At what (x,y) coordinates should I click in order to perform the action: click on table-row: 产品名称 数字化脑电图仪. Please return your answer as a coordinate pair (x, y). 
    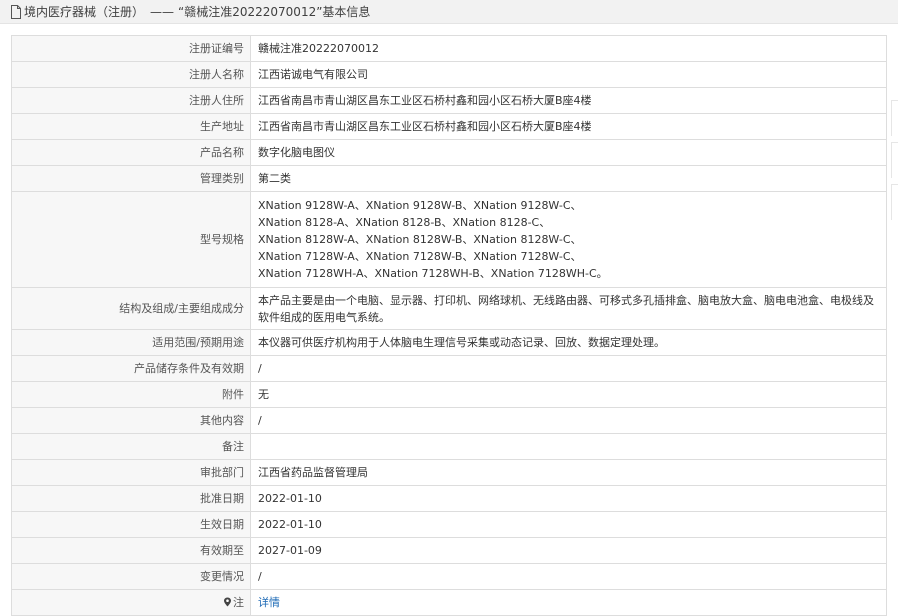
    Looking at the image, I should click on (449, 152).